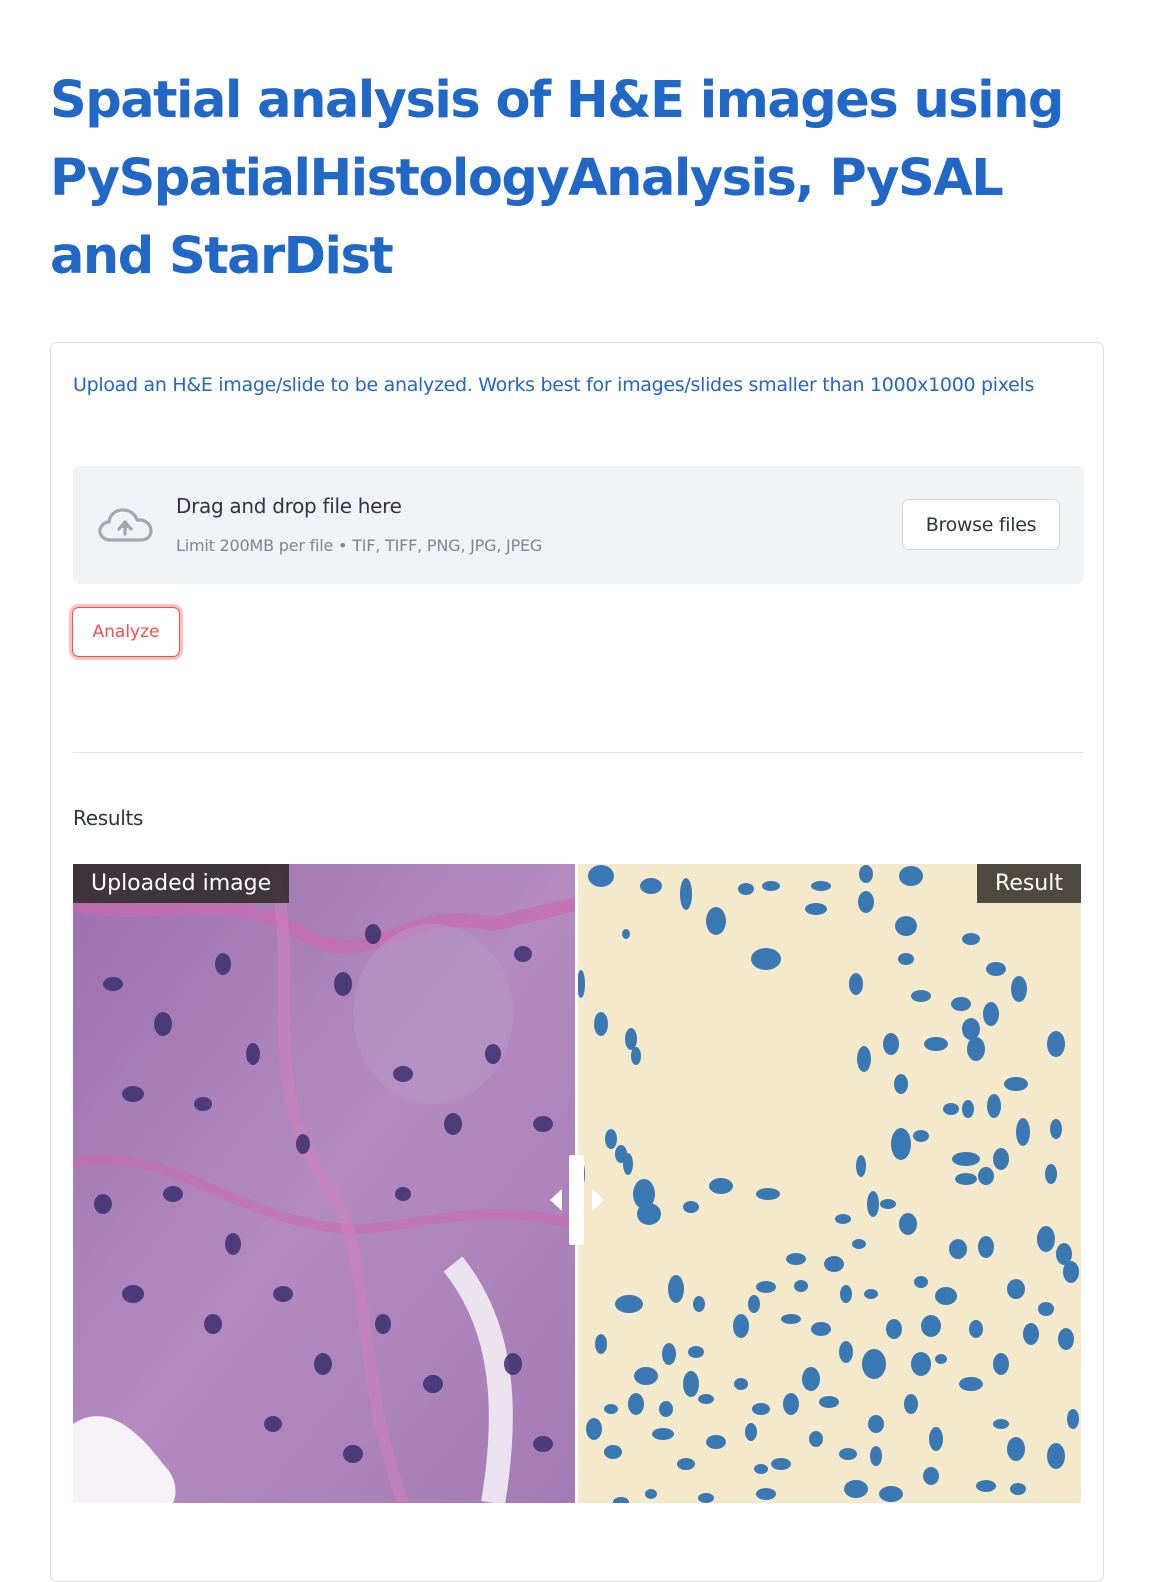  I want to click on cloud-upload-icon, so click(125, 525).